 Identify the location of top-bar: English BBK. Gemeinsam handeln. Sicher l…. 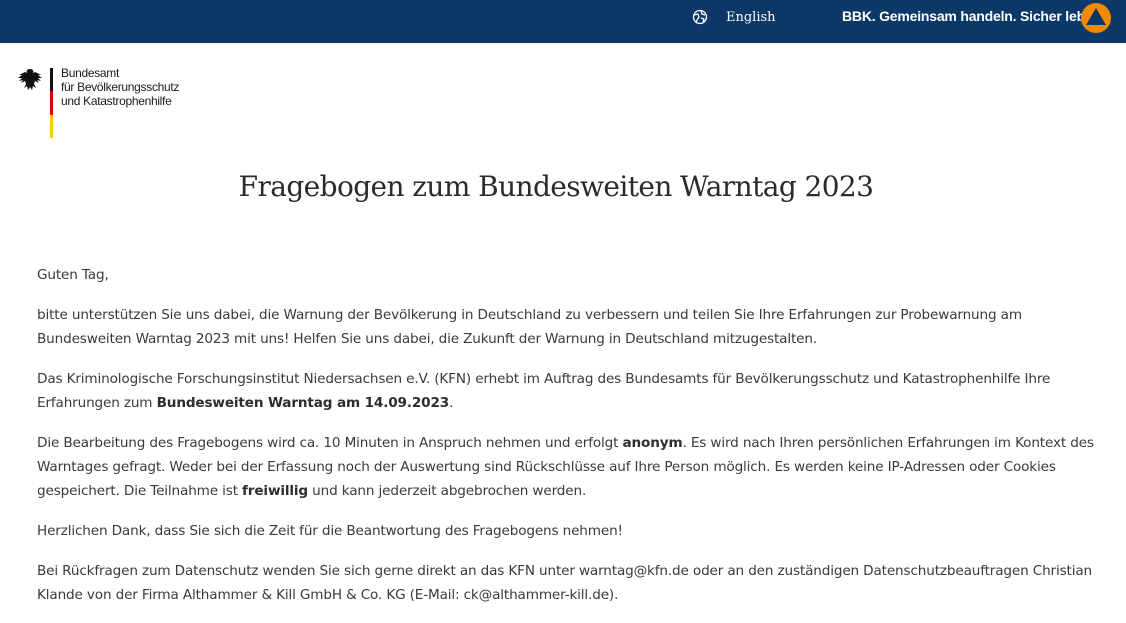
(563, 21).